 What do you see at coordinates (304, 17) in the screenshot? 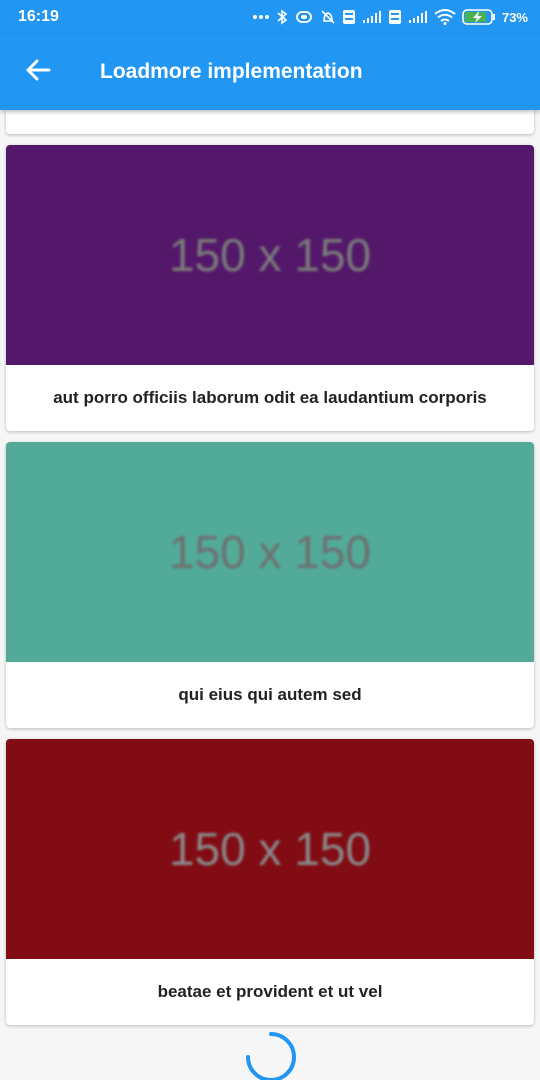
I see `vibrate-icon` at bounding box center [304, 17].